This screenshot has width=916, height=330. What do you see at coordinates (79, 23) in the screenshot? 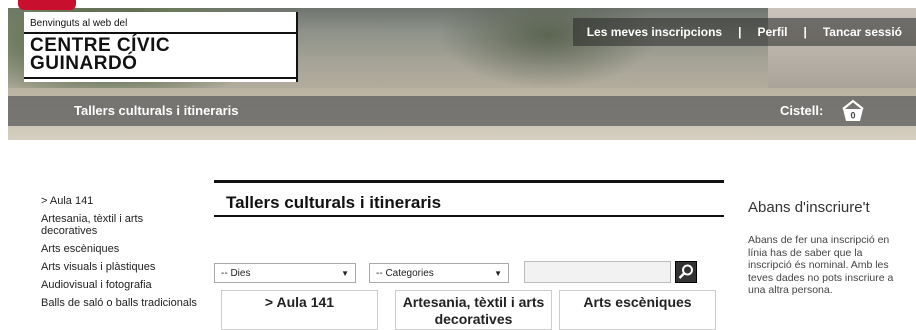
I see `welcome-text: Benvinguts al web del` at bounding box center [79, 23].